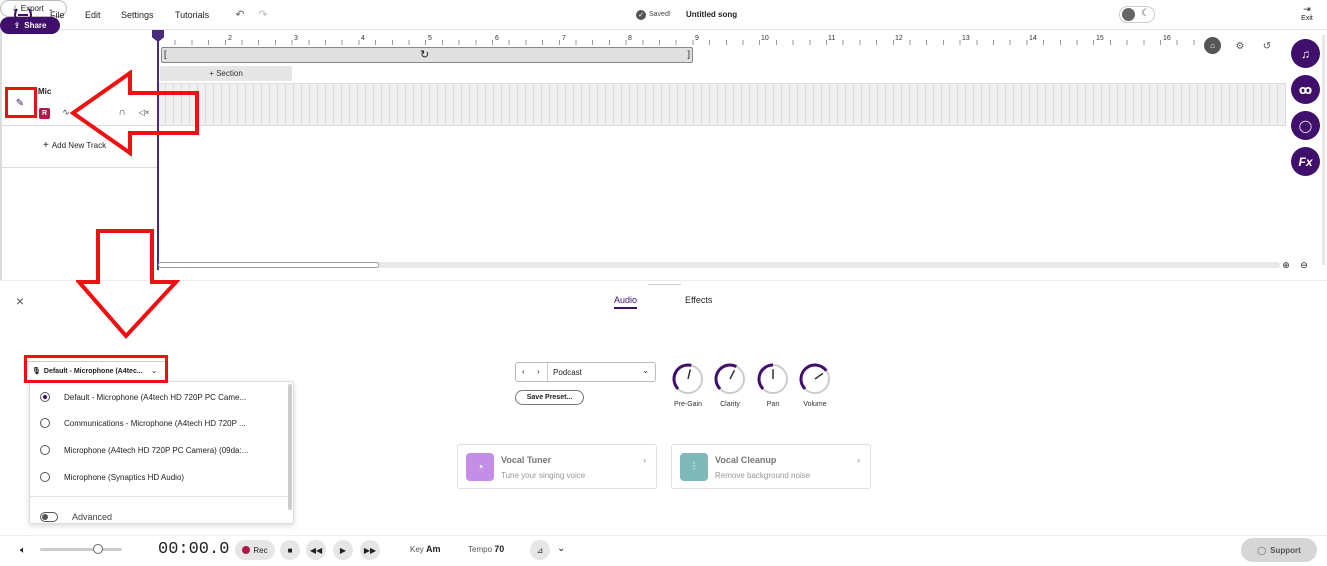  Describe the element at coordinates (1286, 265) in the screenshot. I see `zoom-in-icon: ⊕` at that location.